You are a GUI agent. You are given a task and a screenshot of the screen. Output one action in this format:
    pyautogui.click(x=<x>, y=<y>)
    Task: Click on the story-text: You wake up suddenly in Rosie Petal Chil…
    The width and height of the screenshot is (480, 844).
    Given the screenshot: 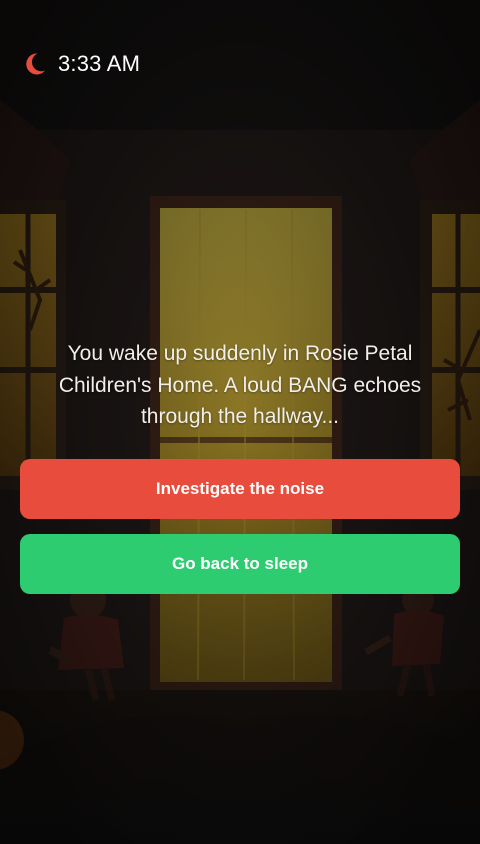 What is the action you would take?
    pyautogui.click(x=240, y=385)
    